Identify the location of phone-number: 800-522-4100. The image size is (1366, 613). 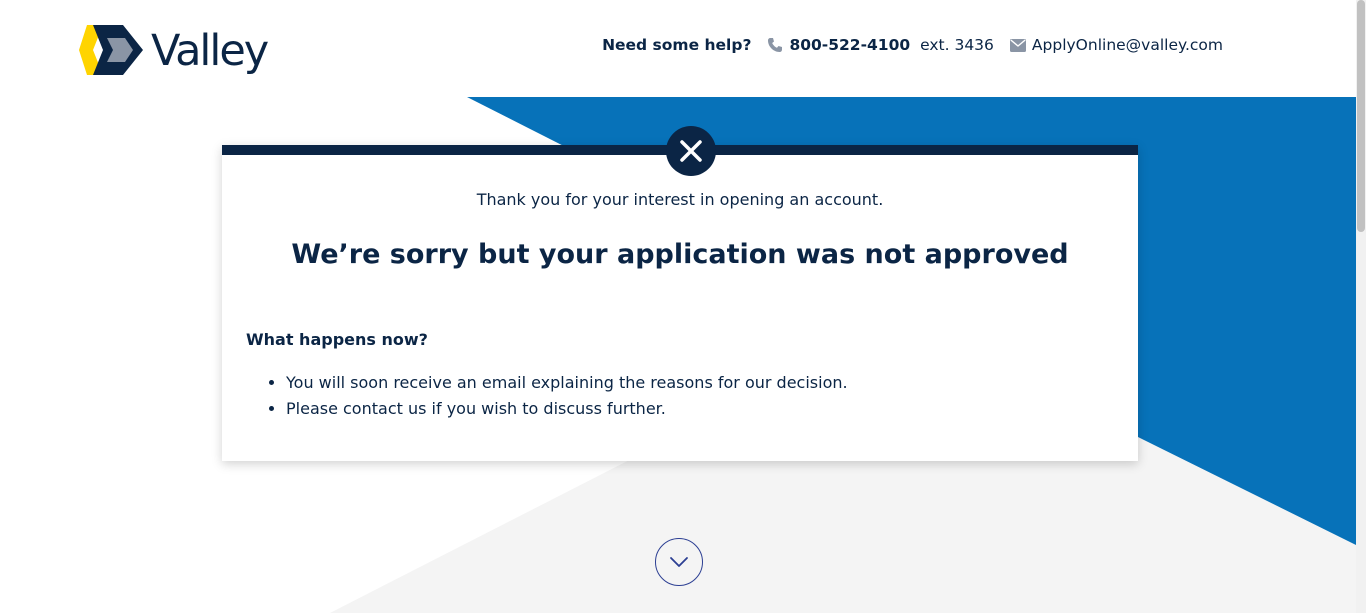
(849, 45).